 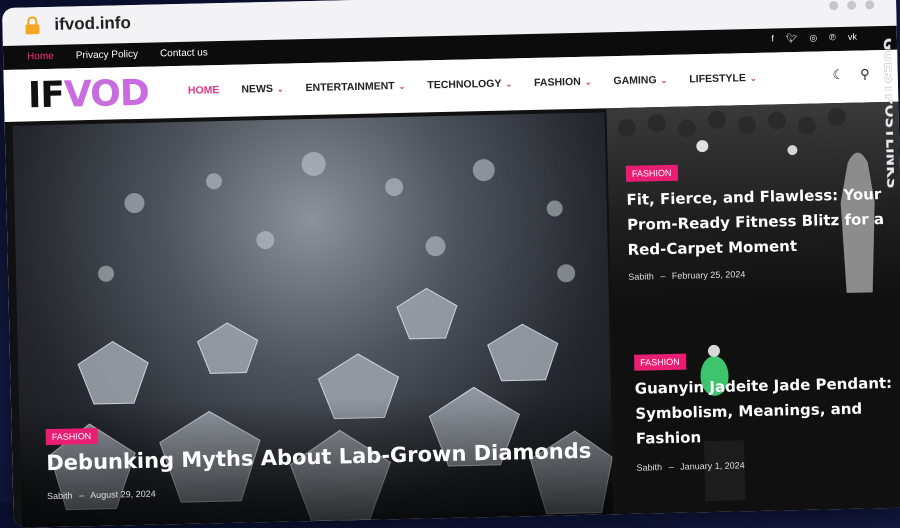 What do you see at coordinates (32, 25) in the screenshot?
I see `lock-icon` at bounding box center [32, 25].